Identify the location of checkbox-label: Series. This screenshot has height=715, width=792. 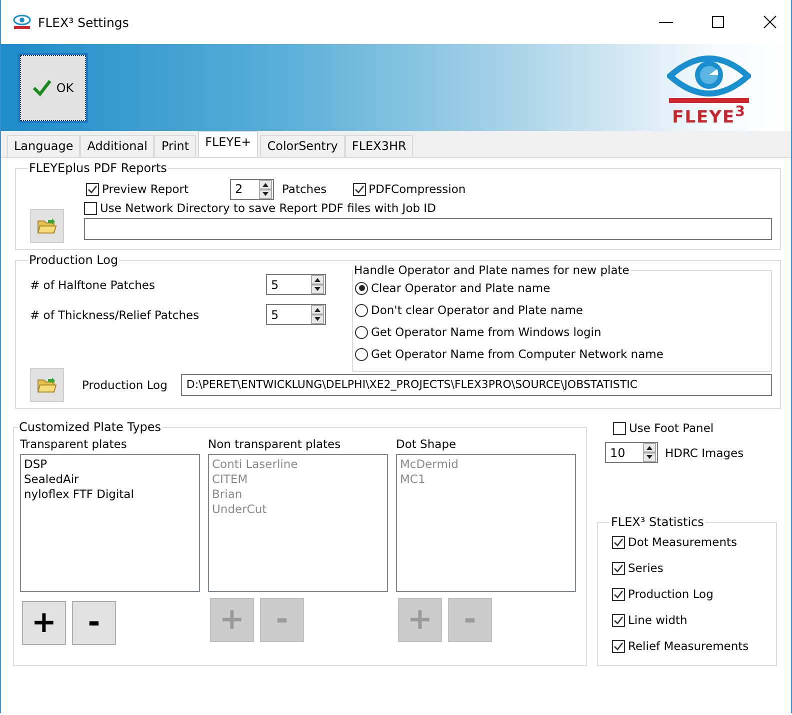
(646, 568).